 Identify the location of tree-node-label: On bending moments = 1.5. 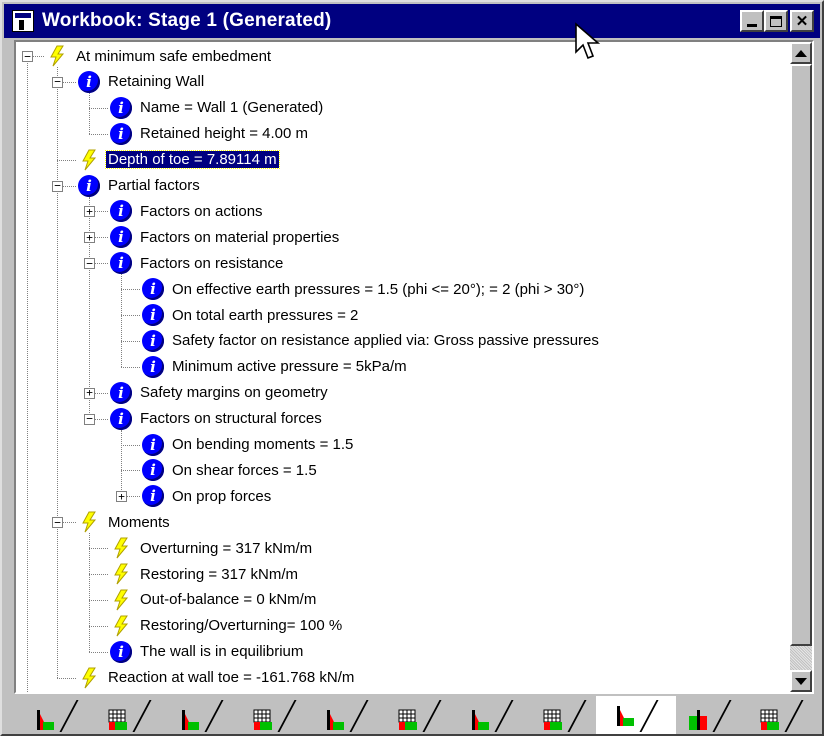
(263, 444).